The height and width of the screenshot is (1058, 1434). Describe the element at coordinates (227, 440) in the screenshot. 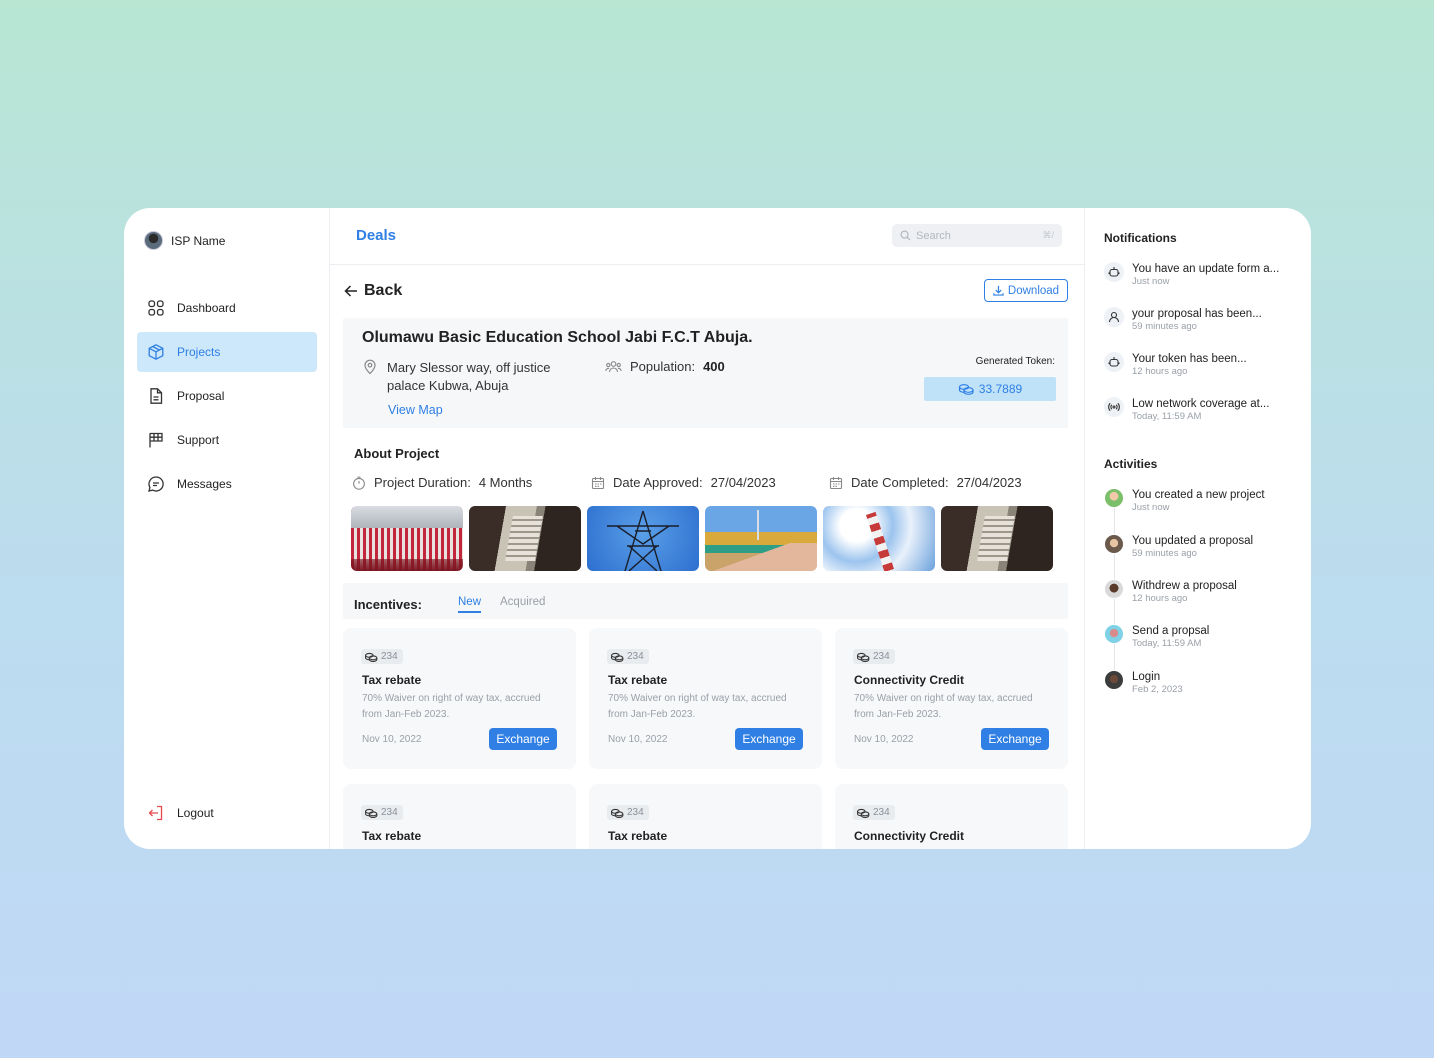

I see `sidebar-item-support: Support` at that location.